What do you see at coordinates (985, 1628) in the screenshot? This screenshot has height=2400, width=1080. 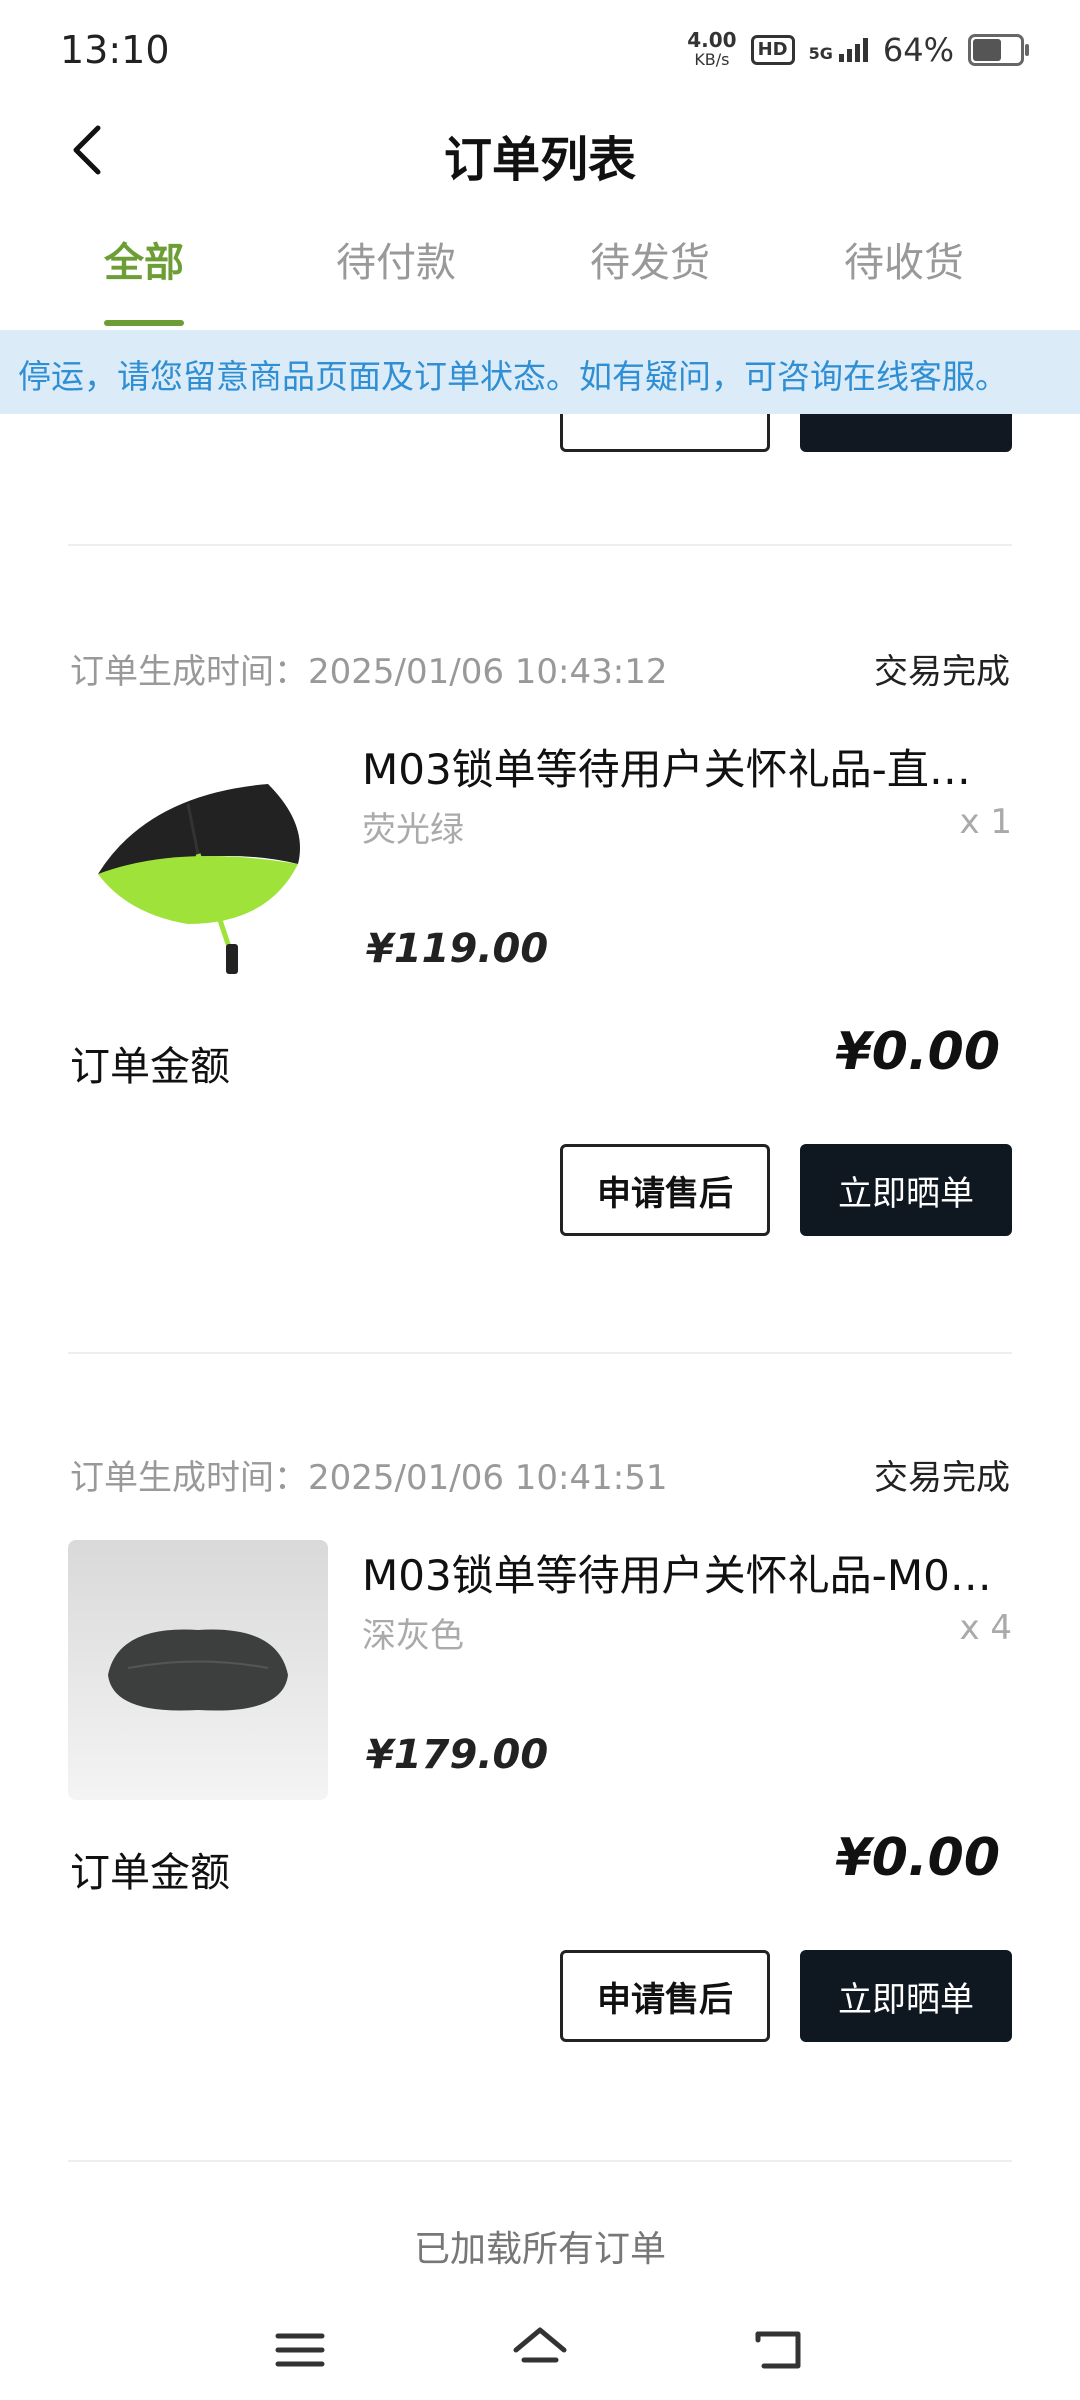 I see `product-quantity: x 4` at bounding box center [985, 1628].